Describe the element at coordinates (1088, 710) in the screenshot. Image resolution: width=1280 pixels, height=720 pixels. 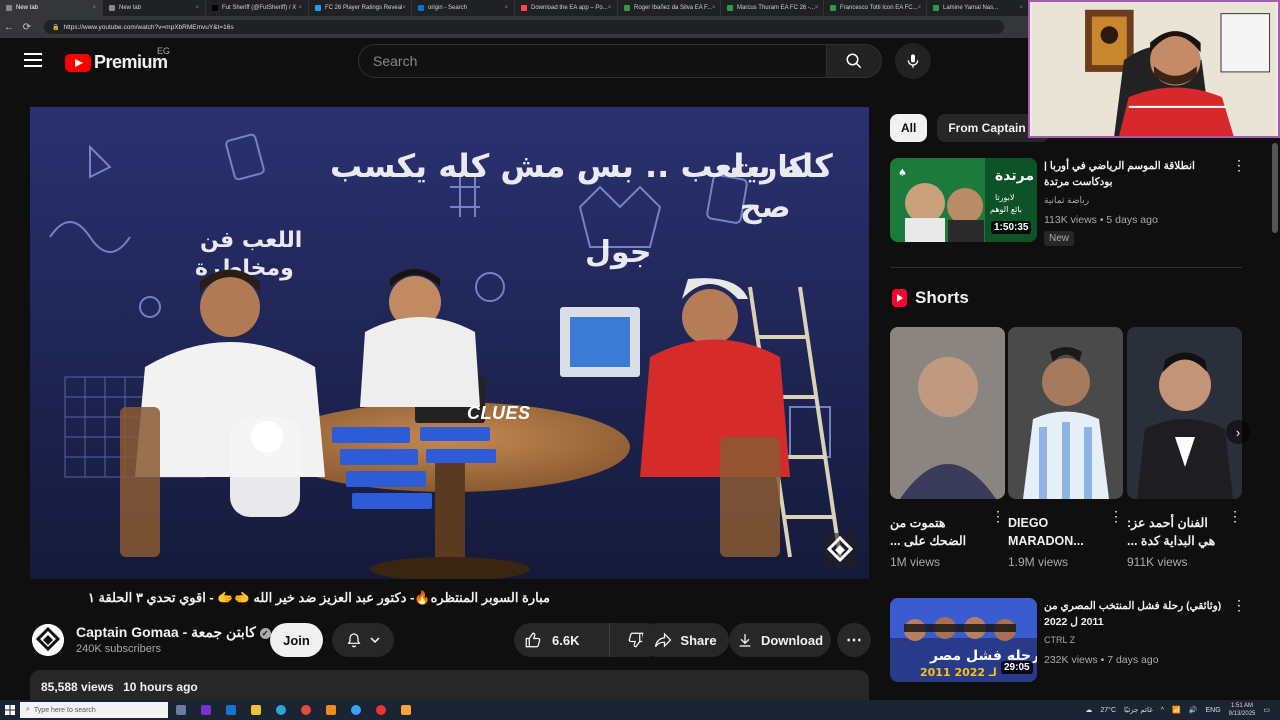
I see `weather-icon: ☁` at that location.